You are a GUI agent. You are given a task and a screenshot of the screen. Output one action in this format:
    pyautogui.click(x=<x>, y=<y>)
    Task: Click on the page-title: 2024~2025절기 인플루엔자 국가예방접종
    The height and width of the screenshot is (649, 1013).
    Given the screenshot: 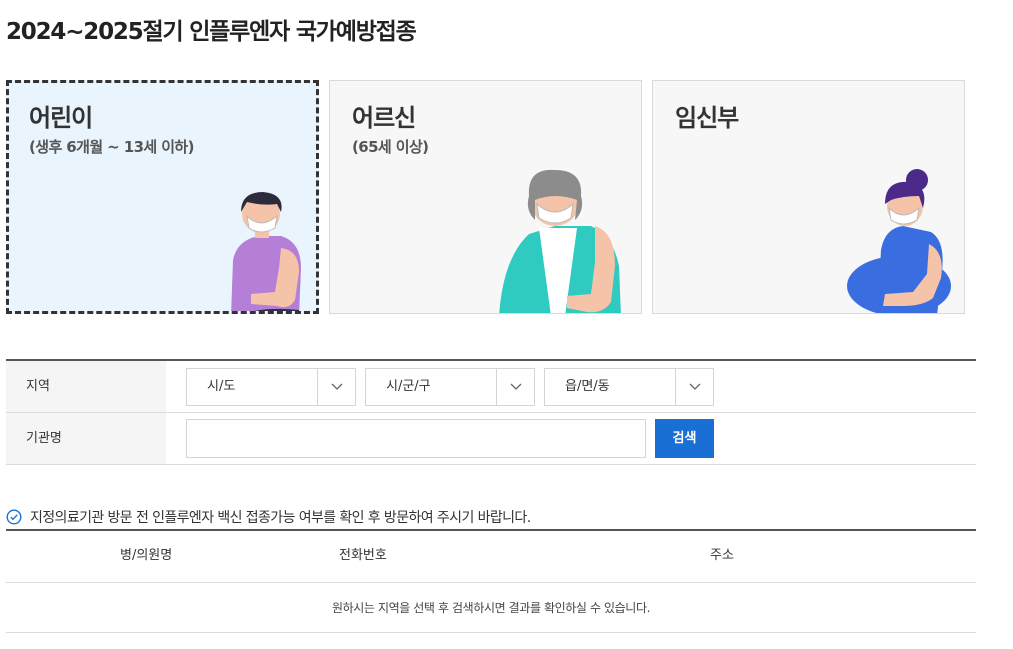 What is the action you would take?
    pyautogui.click(x=211, y=32)
    